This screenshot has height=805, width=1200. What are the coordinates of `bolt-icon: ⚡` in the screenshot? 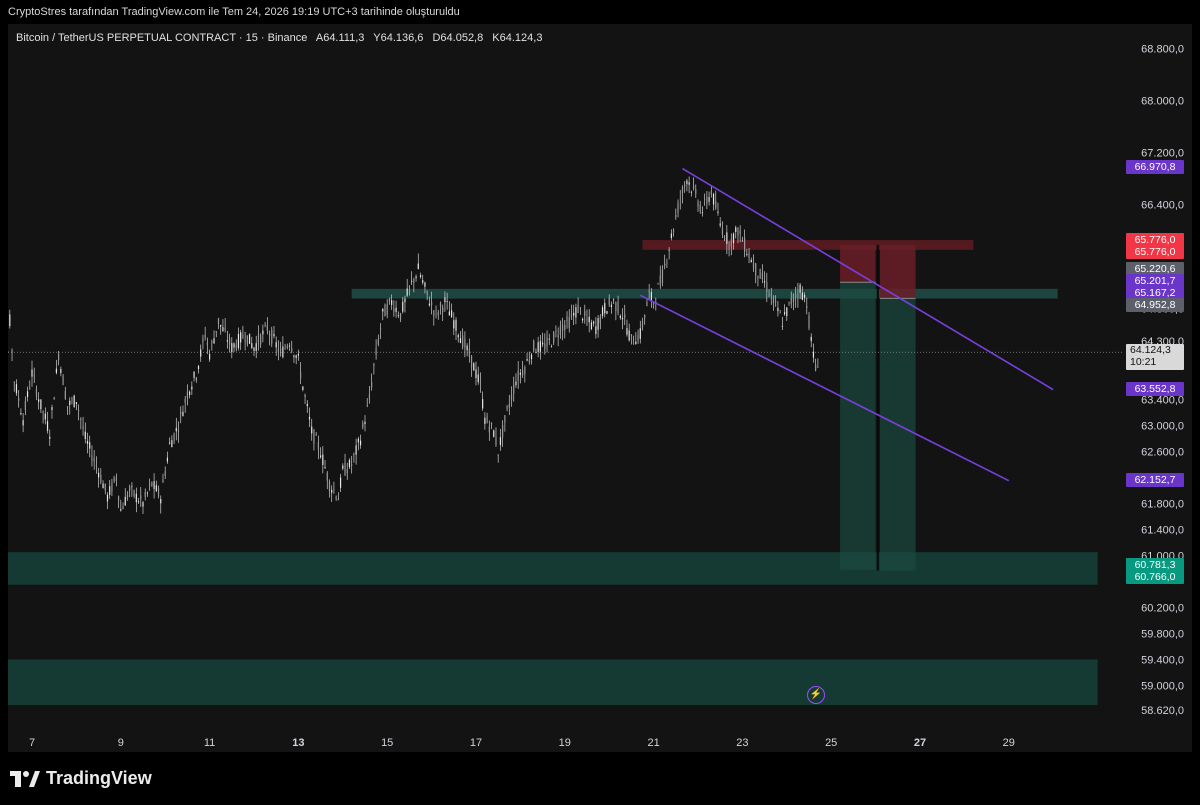 It's located at (816, 695).